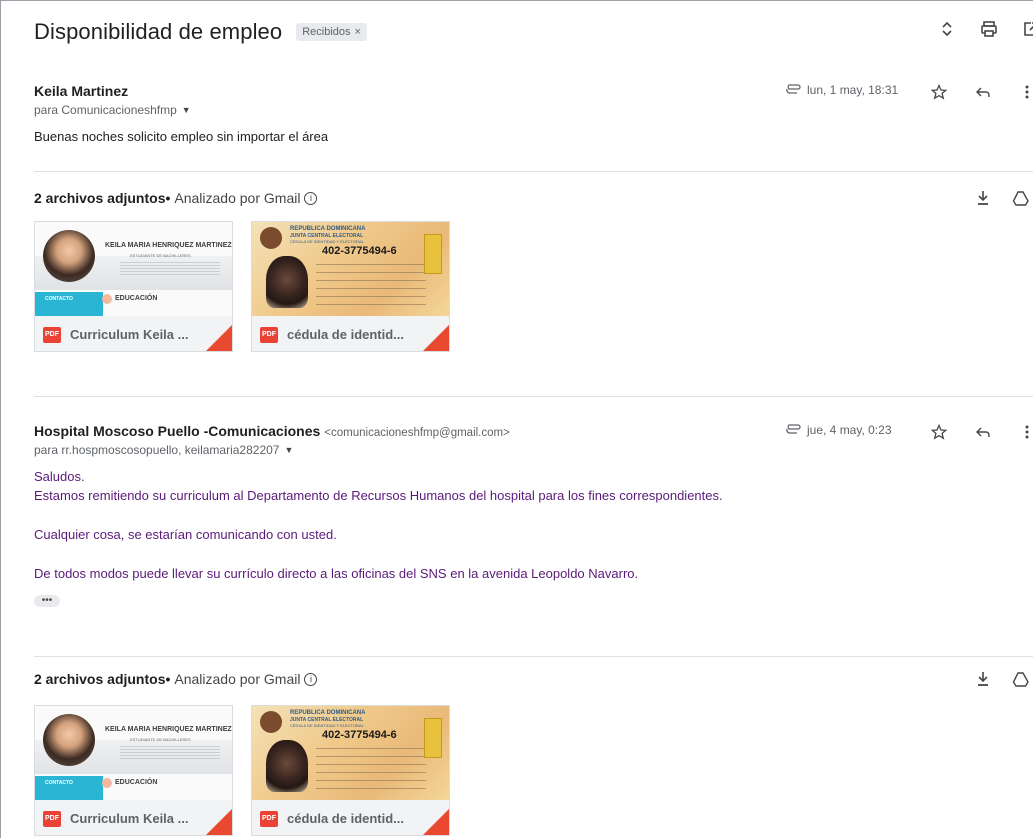  I want to click on message-date: jue, 4 may, 0:23, so click(849, 430).